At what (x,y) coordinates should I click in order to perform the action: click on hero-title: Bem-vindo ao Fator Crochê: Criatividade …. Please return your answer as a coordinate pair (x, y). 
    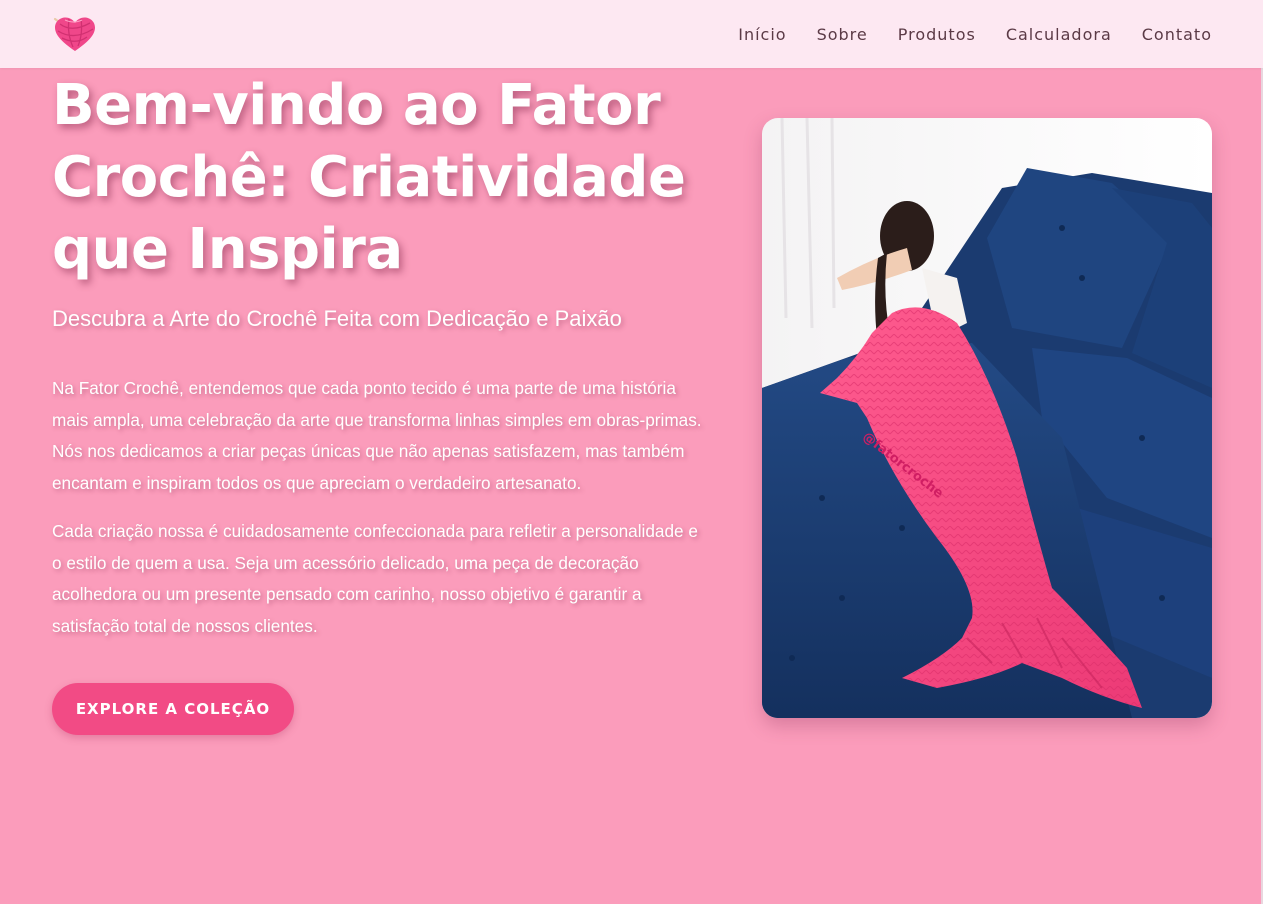
    Looking at the image, I should click on (369, 177).